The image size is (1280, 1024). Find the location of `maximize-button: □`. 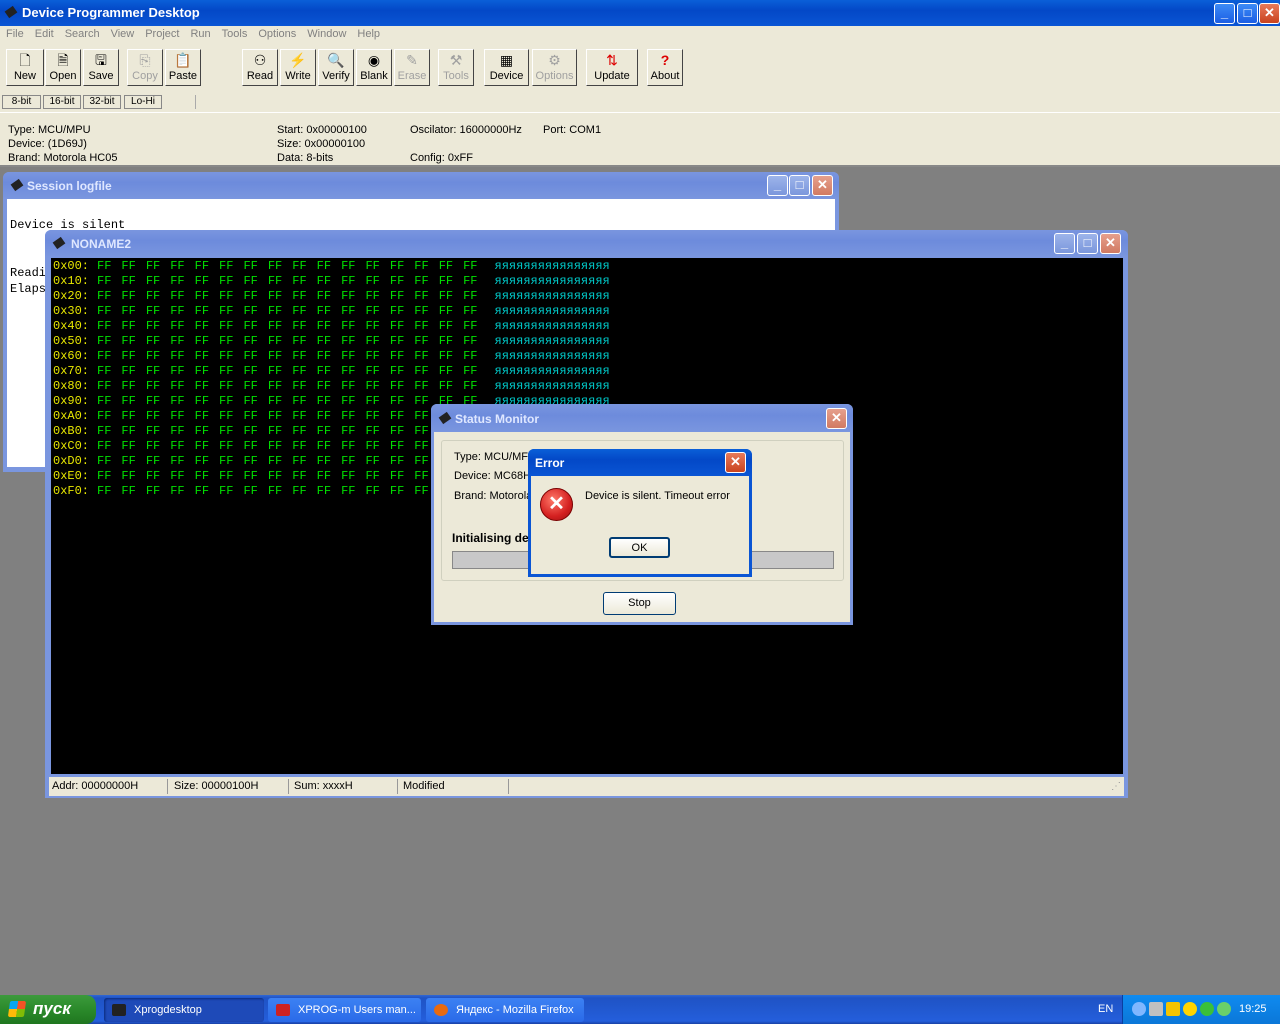

maximize-button: □ is located at coordinates (1247, 13).